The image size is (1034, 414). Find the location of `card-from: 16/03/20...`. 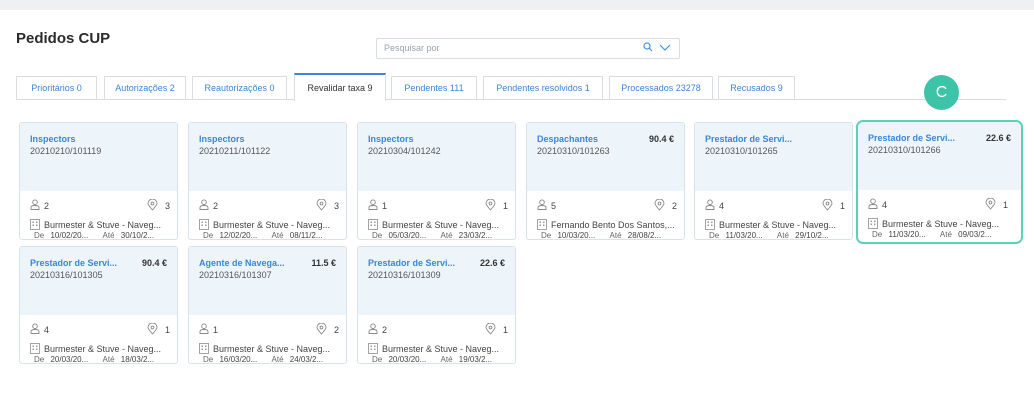

card-from: 16/03/20... is located at coordinates (238, 359).